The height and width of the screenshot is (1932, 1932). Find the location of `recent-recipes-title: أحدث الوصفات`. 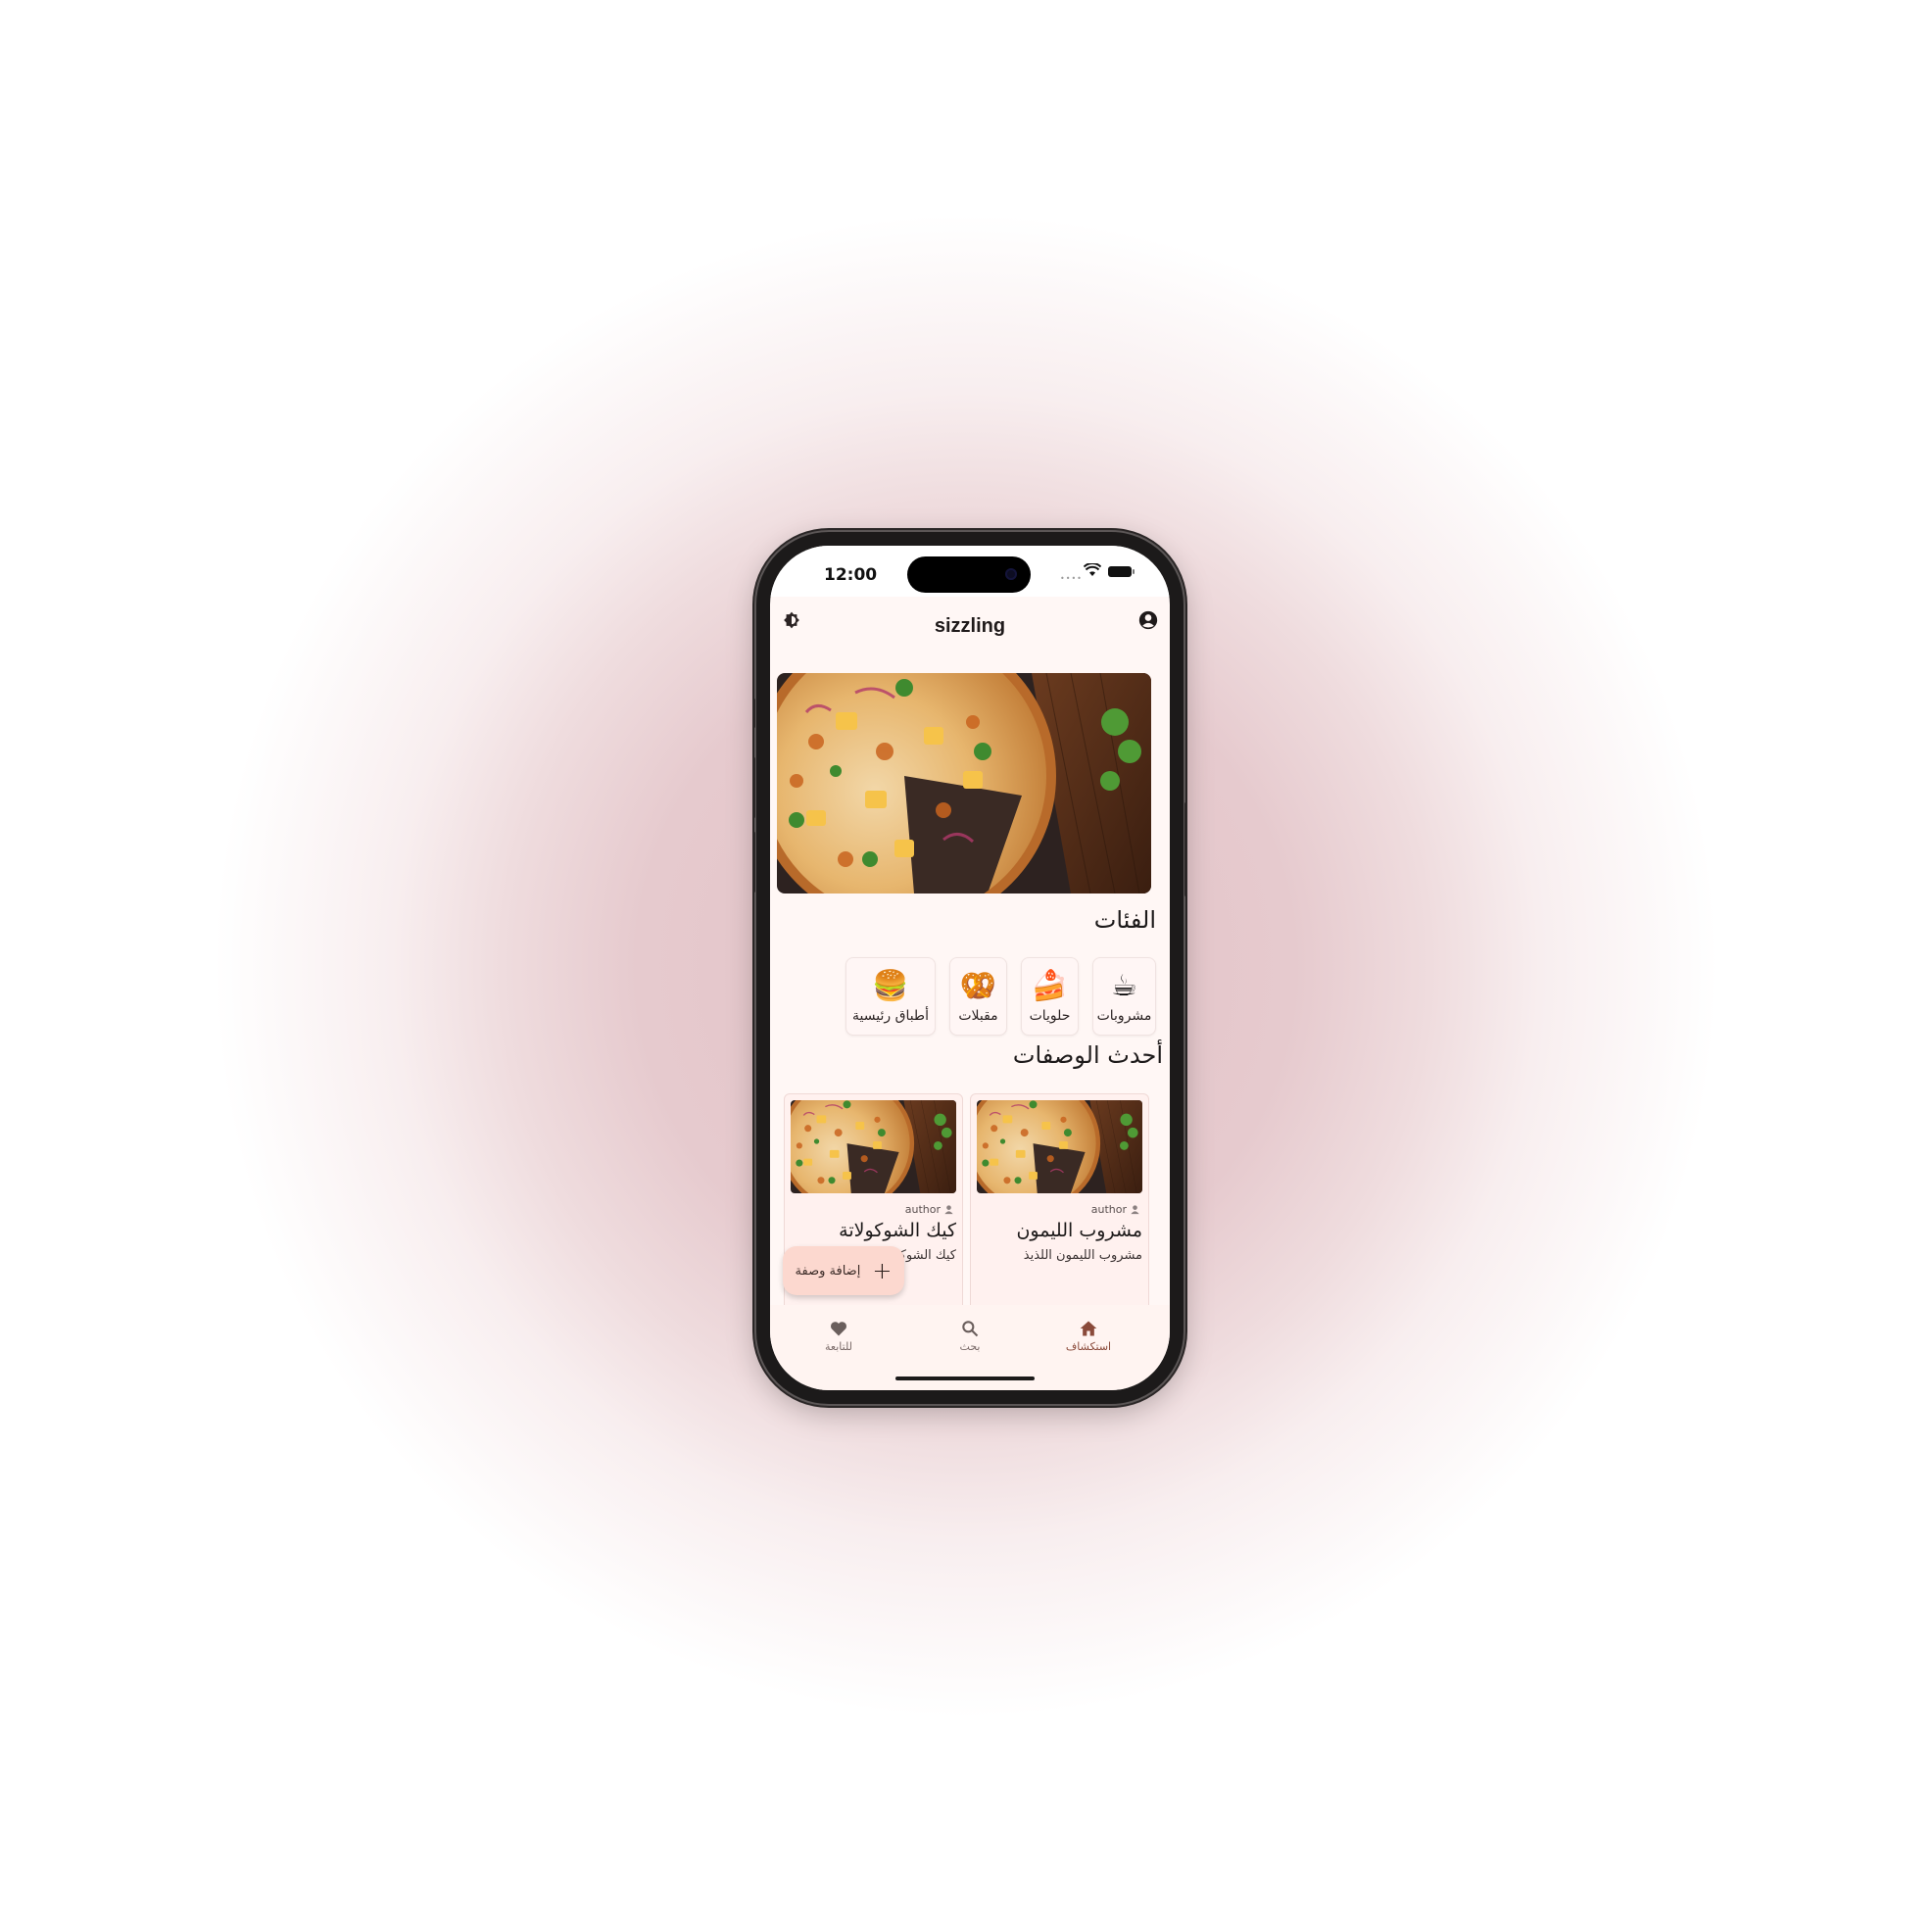

recent-recipes-title: أحدث الوصفات is located at coordinates (1087, 1055).